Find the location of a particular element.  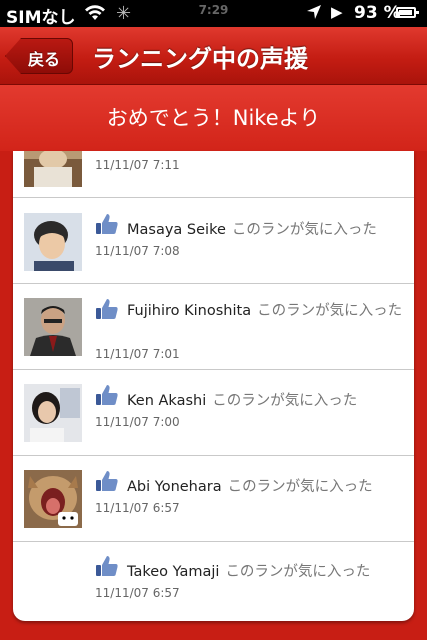

cheer-author: Masaya Seike このランが気に入った is located at coordinates (252, 228).